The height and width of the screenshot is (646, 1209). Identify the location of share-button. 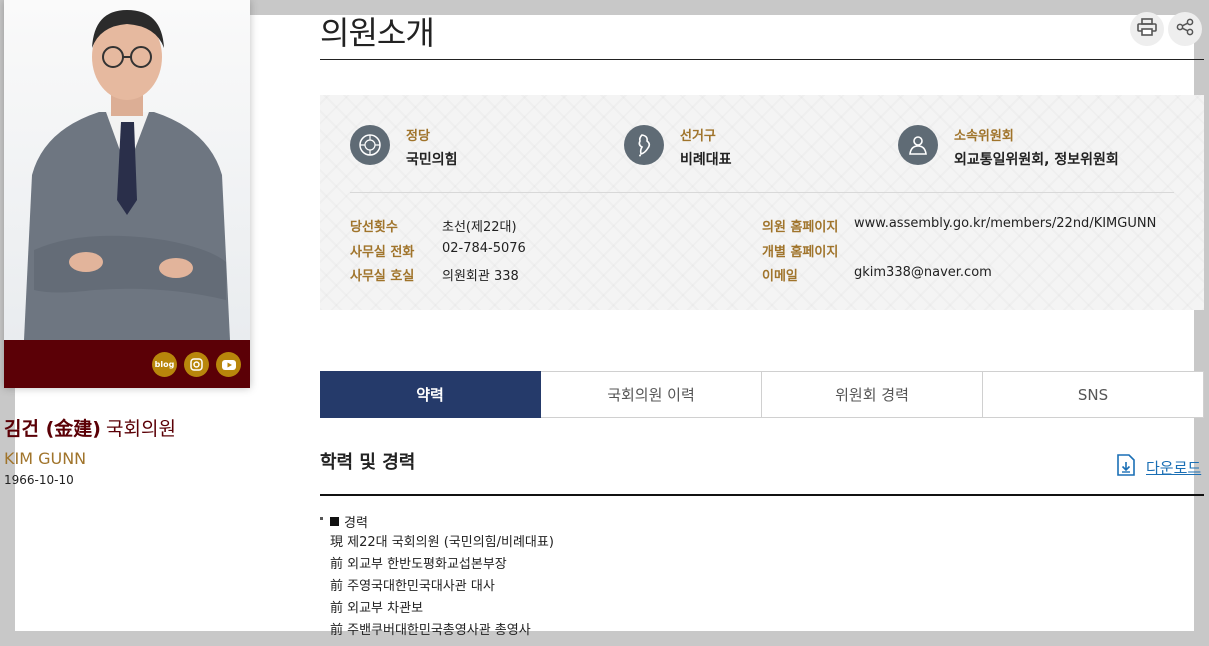
(1185, 29).